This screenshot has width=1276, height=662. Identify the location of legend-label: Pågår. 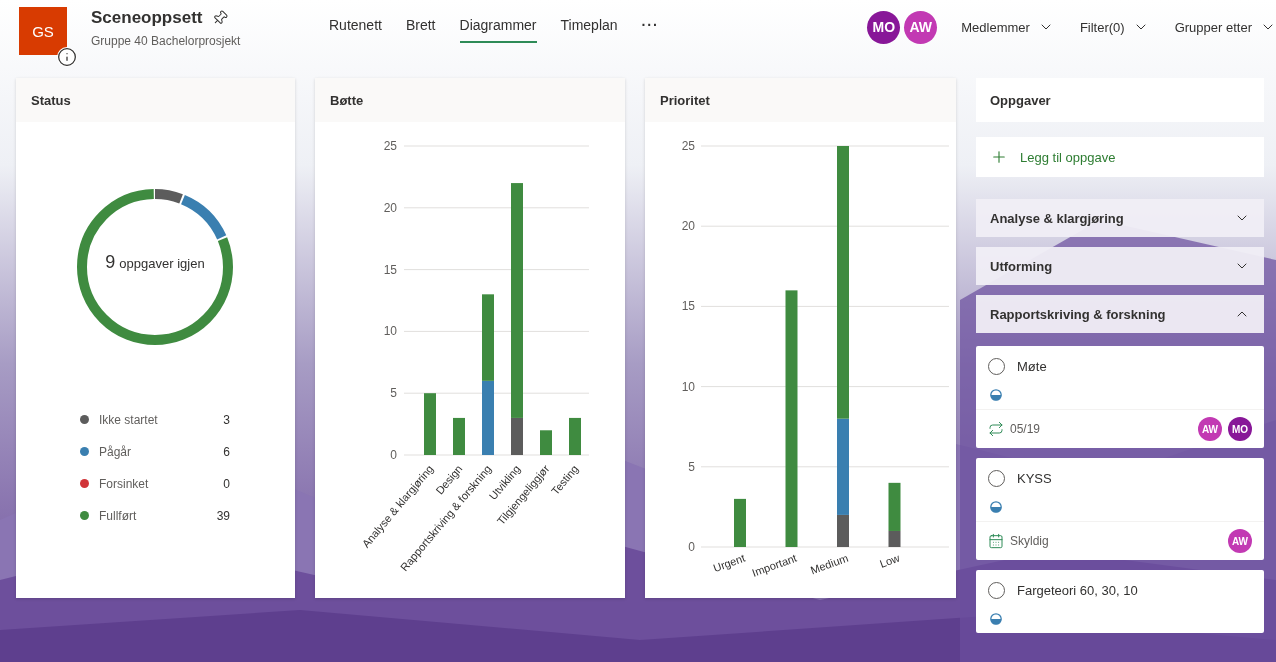
(116, 451).